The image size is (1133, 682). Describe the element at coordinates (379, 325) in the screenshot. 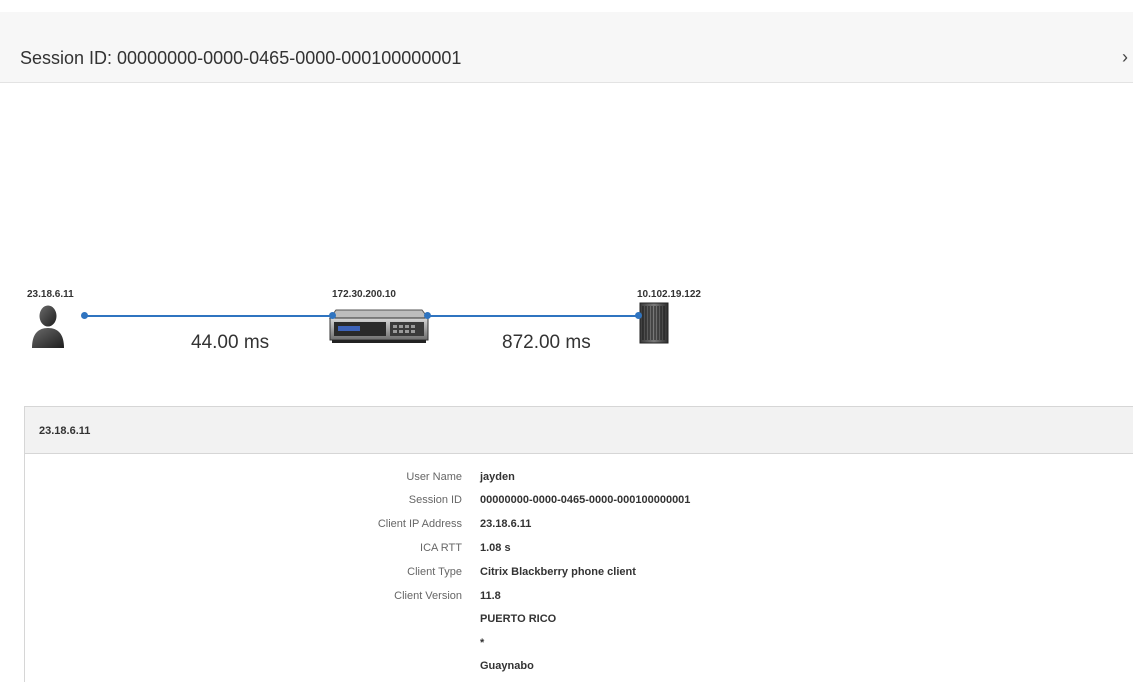

I see `appliance-icon` at that location.